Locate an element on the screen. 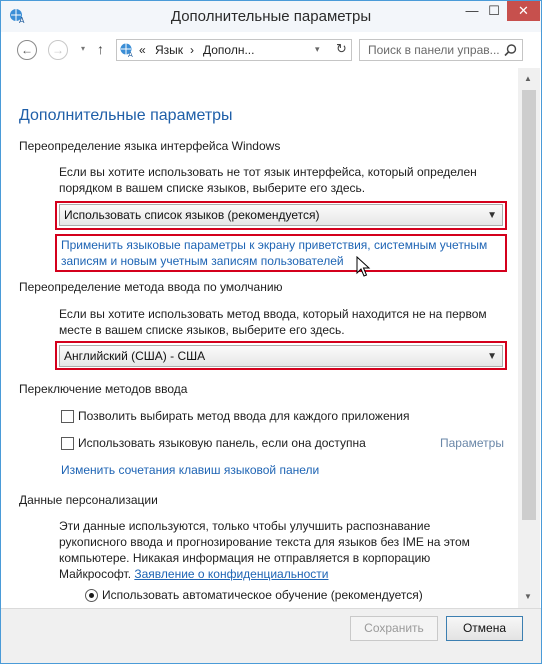 This screenshot has width=542, height=664. input-method-select: Английский (США) - США ▼ is located at coordinates (281, 356).